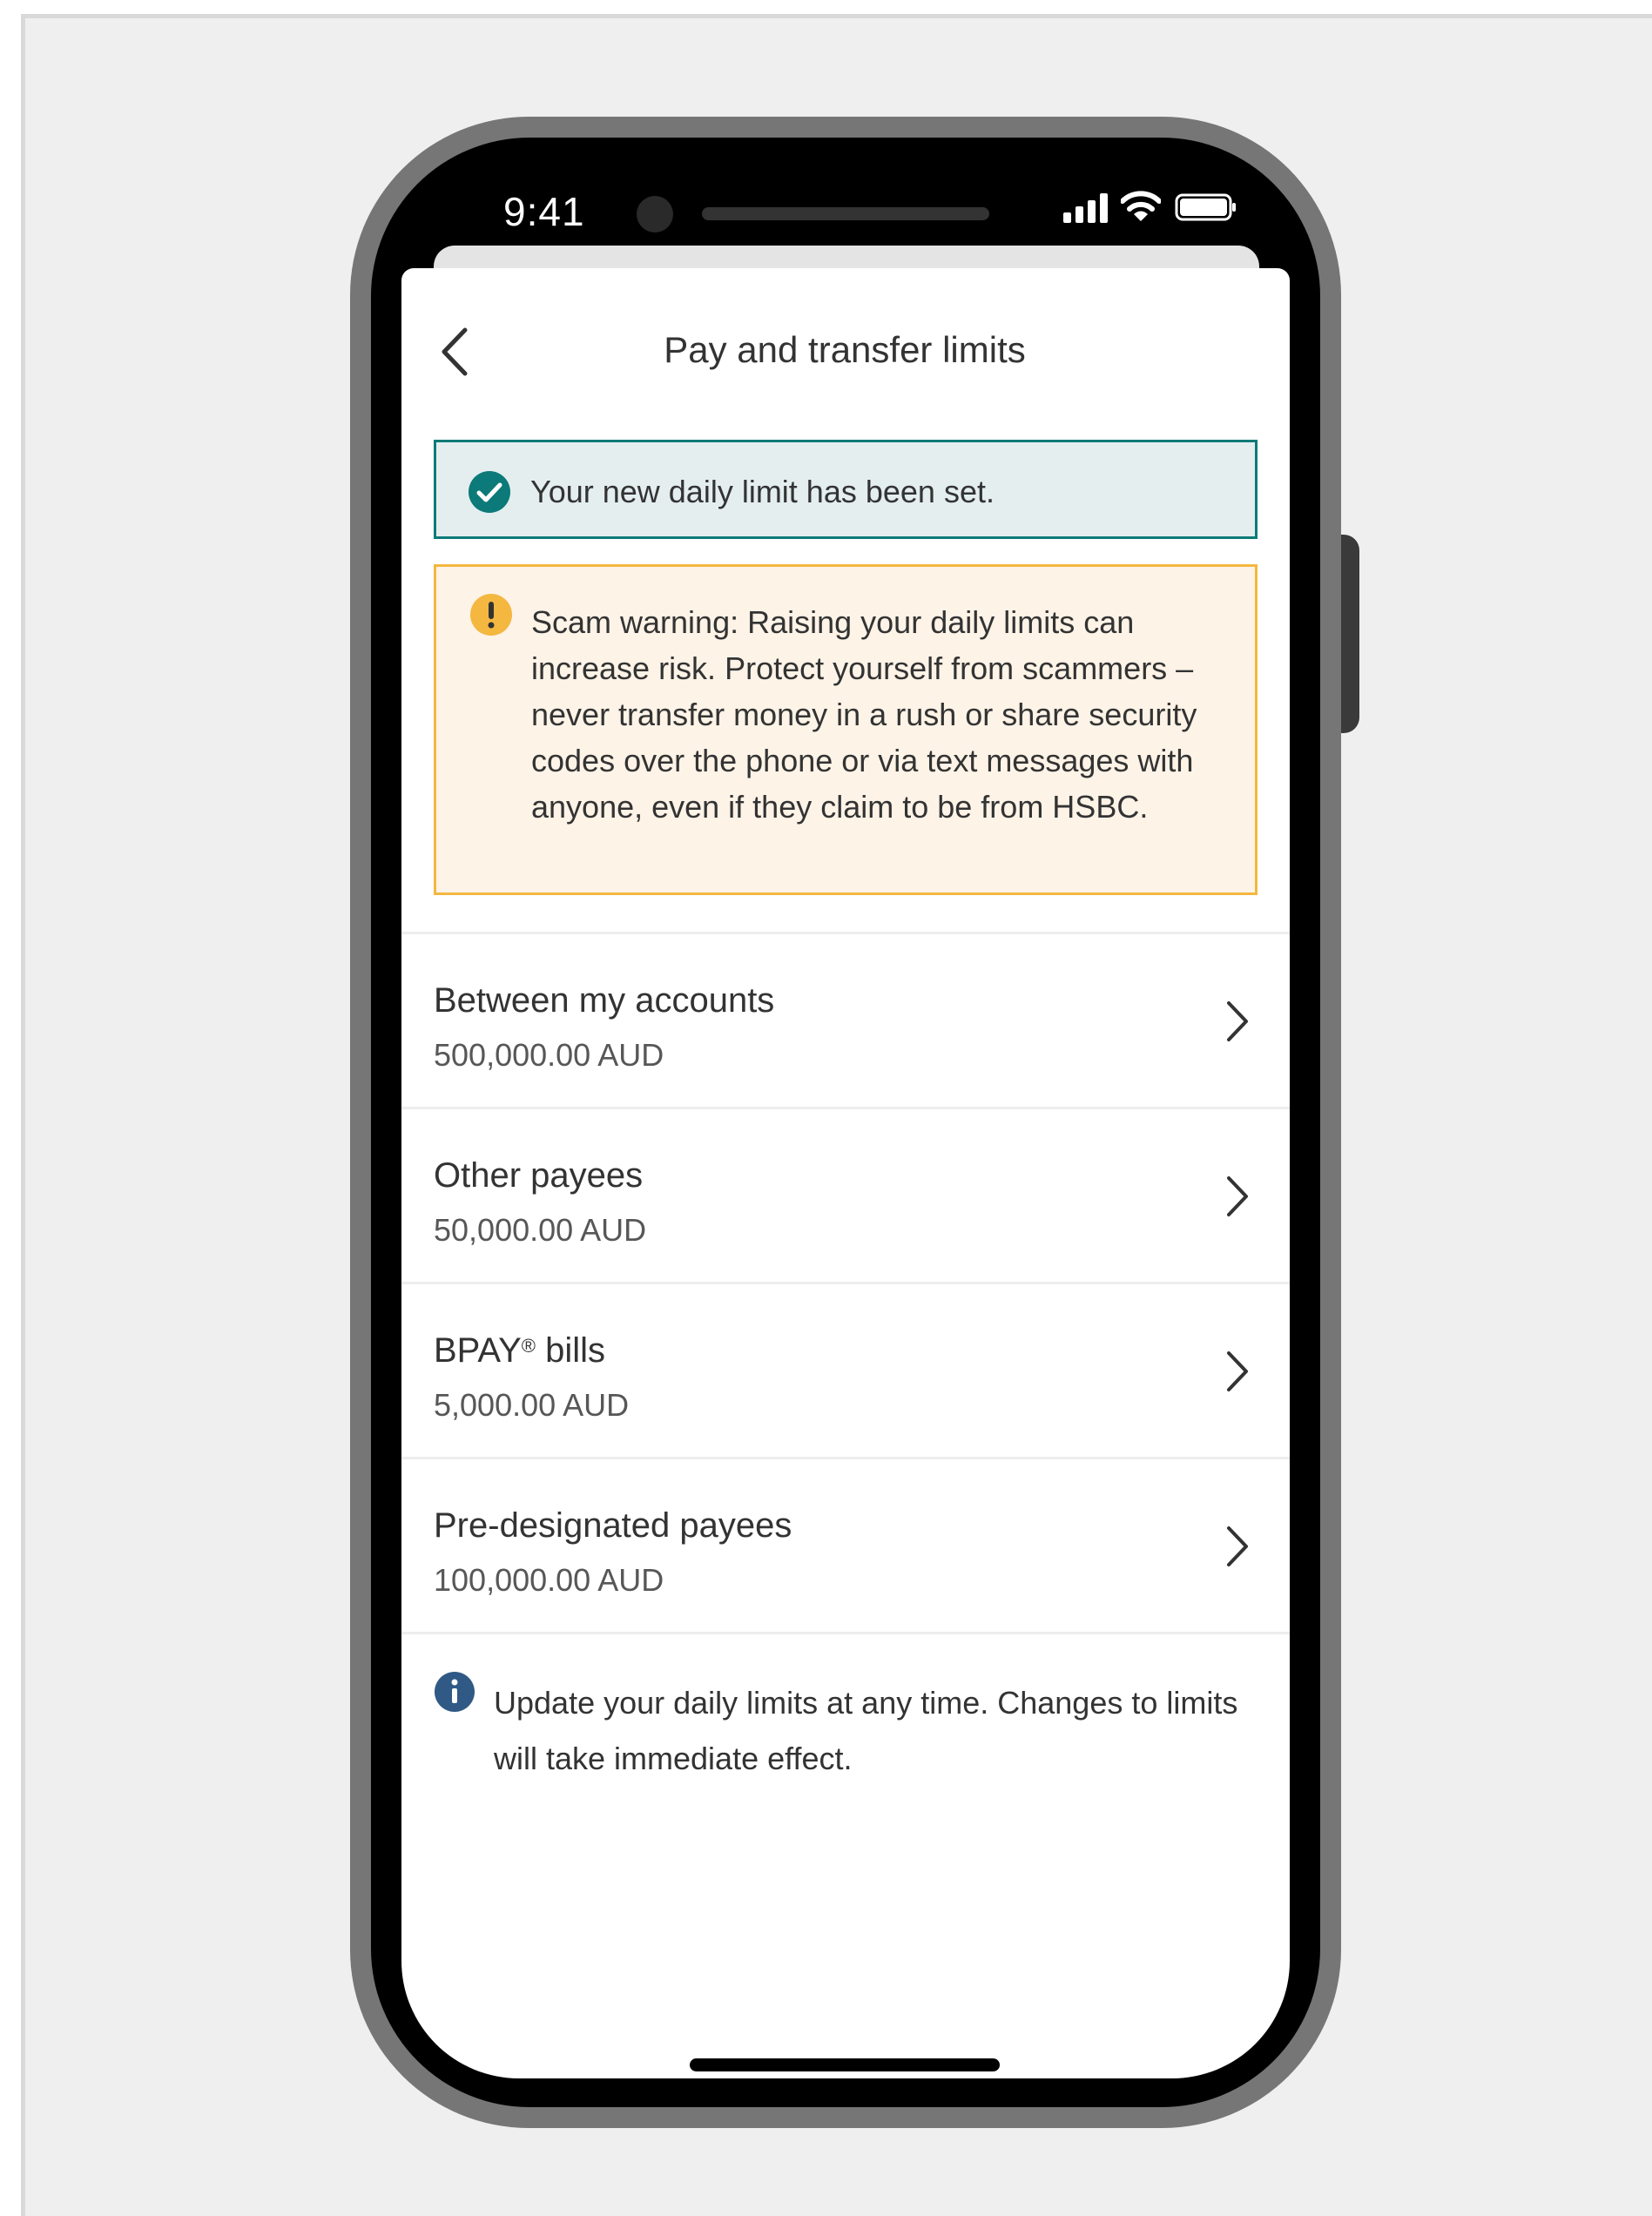 Image resolution: width=1652 pixels, height=2216 pixels. What do you see at coordinates (613, 1525) in the screenshot?
I see `limit-label: Pre-designated payees` at bounding box center [613, 1525].